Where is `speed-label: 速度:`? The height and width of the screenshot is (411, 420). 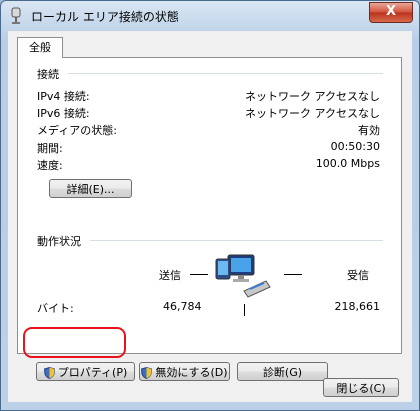
speed-label: 速度: is located at coordinates (50, 165).